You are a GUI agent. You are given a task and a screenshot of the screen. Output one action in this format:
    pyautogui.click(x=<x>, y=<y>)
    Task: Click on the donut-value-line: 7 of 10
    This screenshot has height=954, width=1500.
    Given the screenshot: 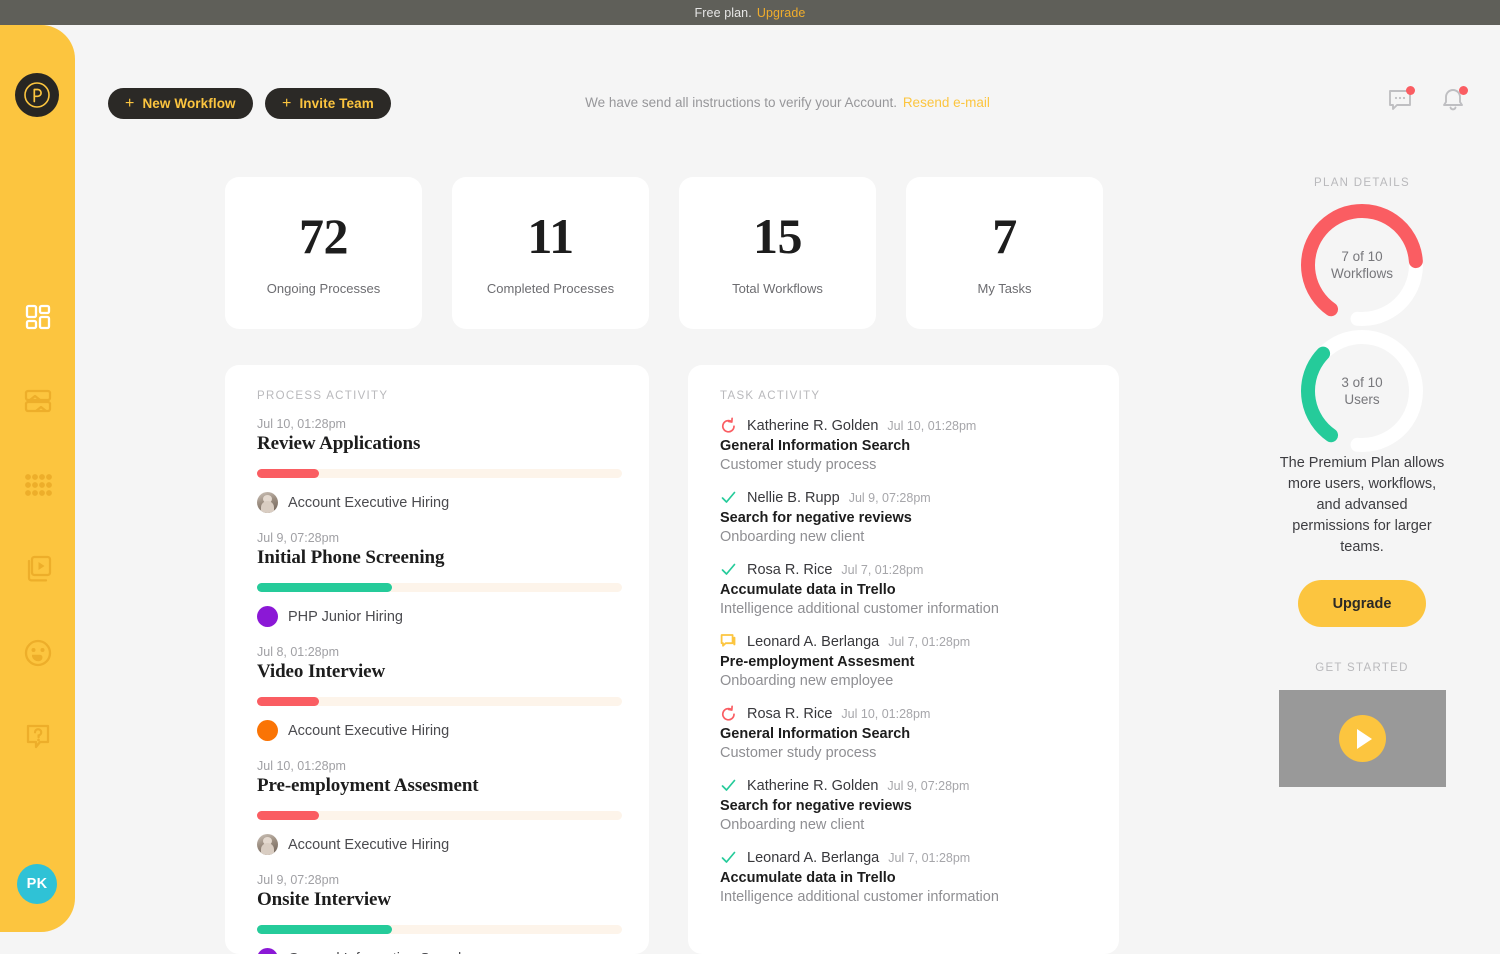 What is the action you would take?
    pyautogui.click(x=1362, y=256)
    